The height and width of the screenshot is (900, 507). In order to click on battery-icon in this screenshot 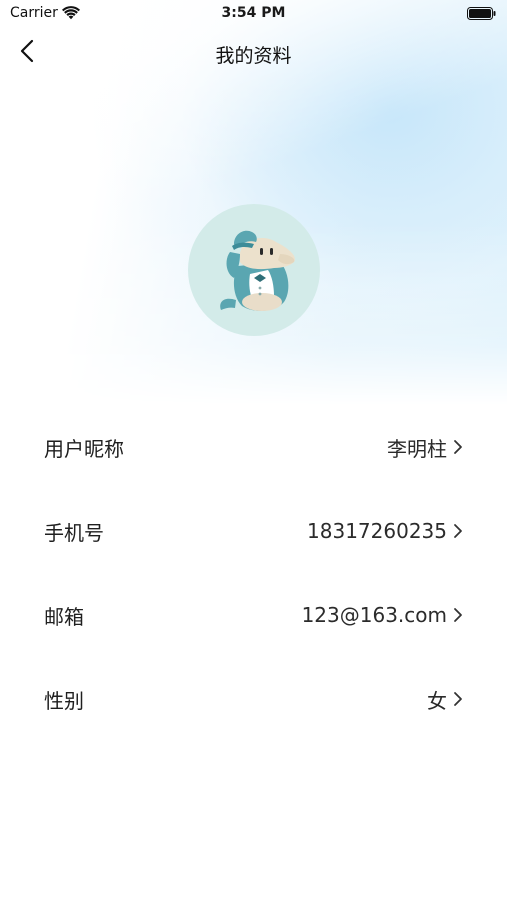, I will do `click(482, 13)`.